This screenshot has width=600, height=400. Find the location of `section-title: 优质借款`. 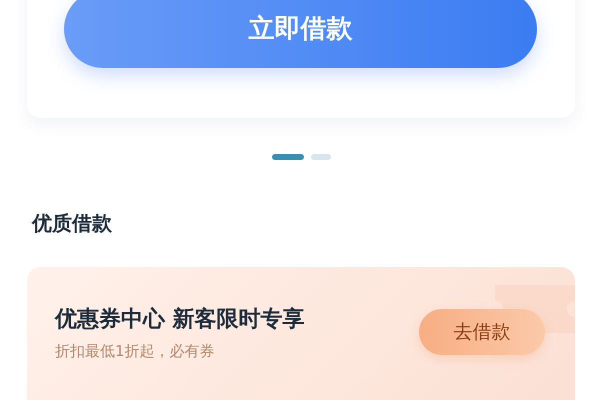

section-title: 优质借款 is located at coordinates (72, 223).